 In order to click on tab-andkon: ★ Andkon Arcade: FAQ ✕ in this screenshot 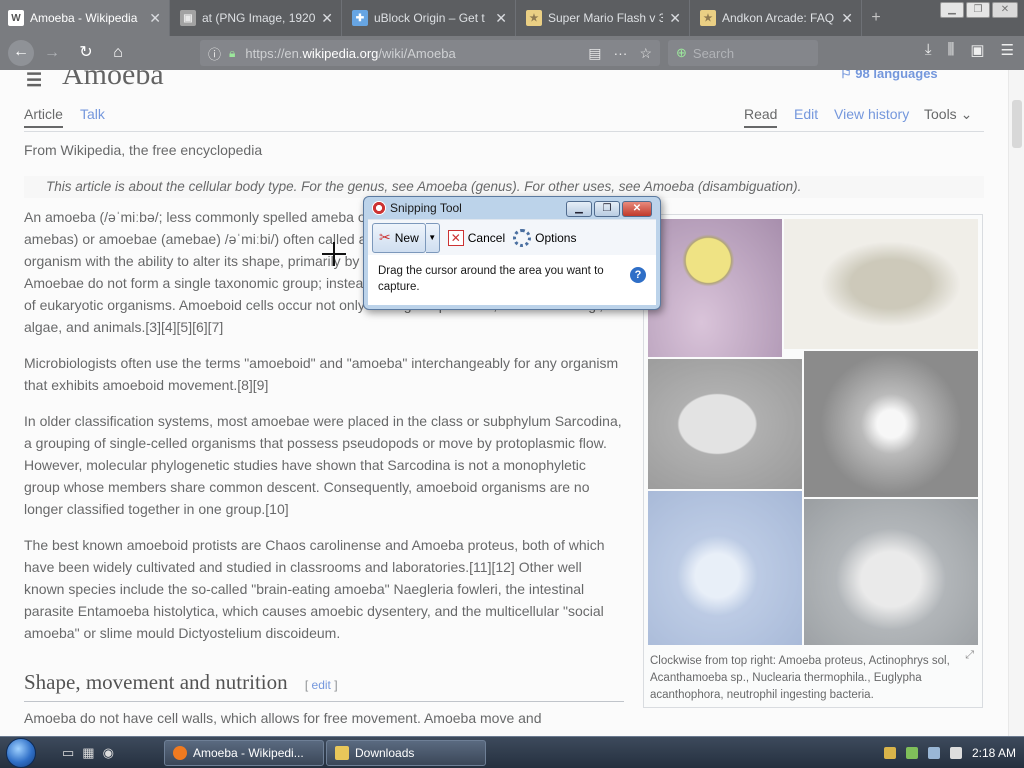, I will do `click(777, 18)`.